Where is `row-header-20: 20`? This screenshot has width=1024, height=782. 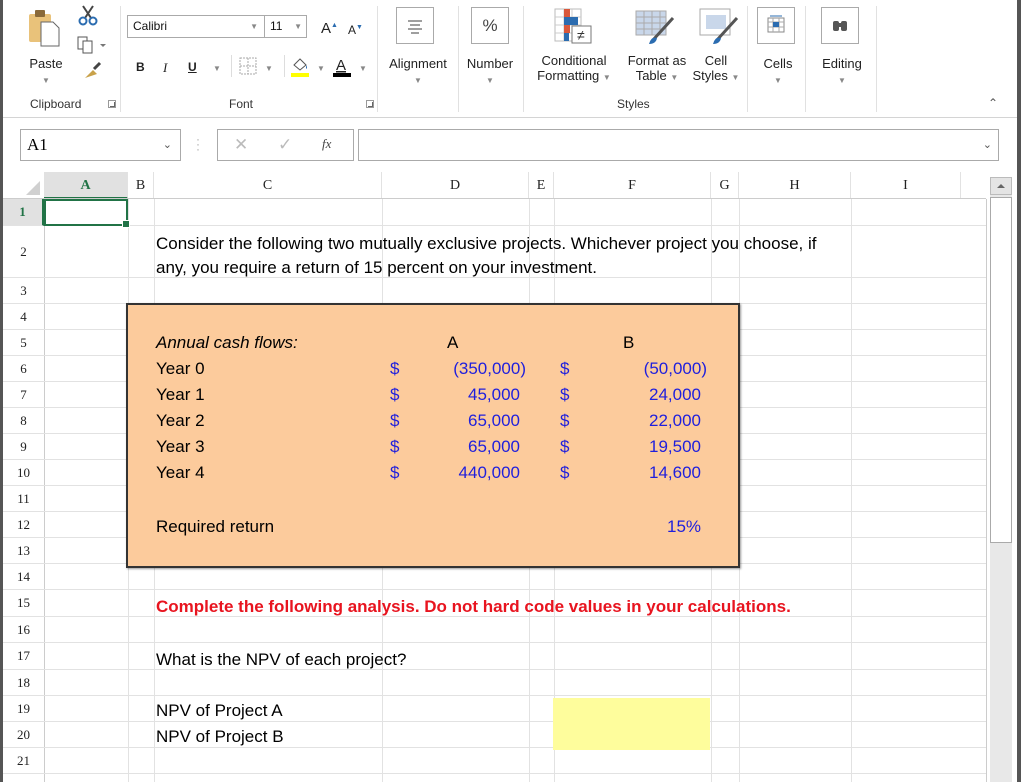
row-header-20: 20 is located at coordinates (23, 735).